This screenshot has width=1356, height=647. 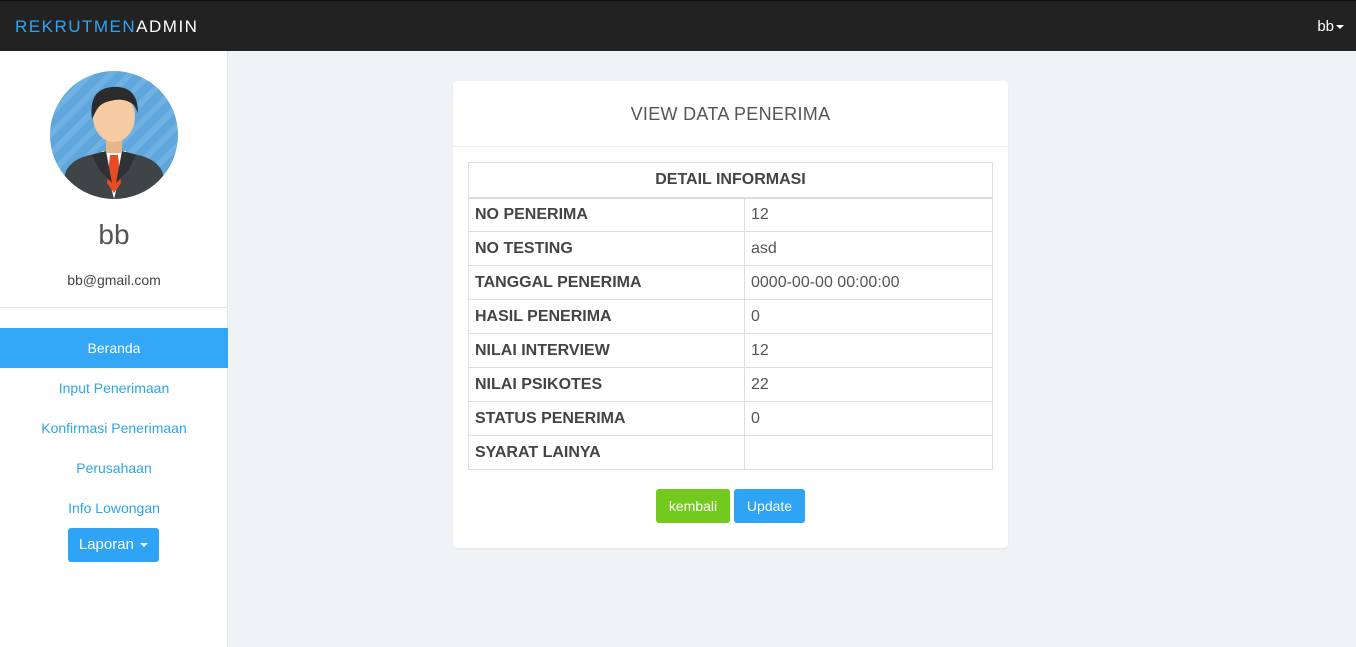 What do you see at coordinates (730, 180) in the screenshot?
I see `table-header: DETAIL INFORMASI` at bounding box center [730, 180].